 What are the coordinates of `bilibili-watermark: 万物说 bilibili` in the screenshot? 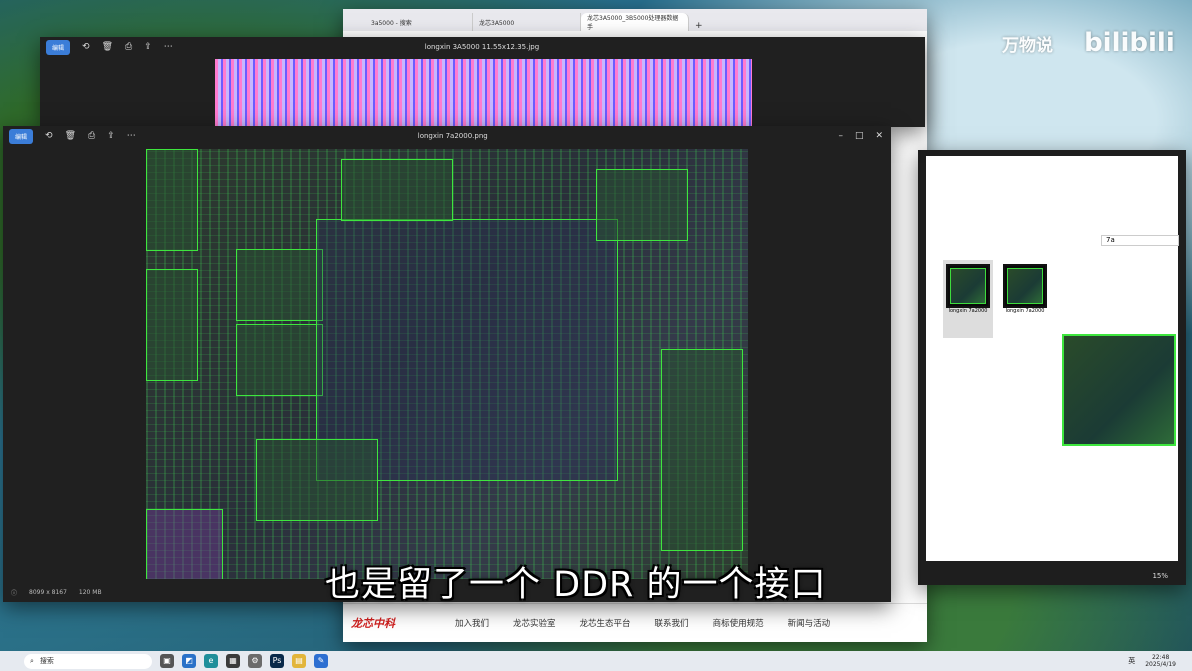 It's located at (1088, 43).